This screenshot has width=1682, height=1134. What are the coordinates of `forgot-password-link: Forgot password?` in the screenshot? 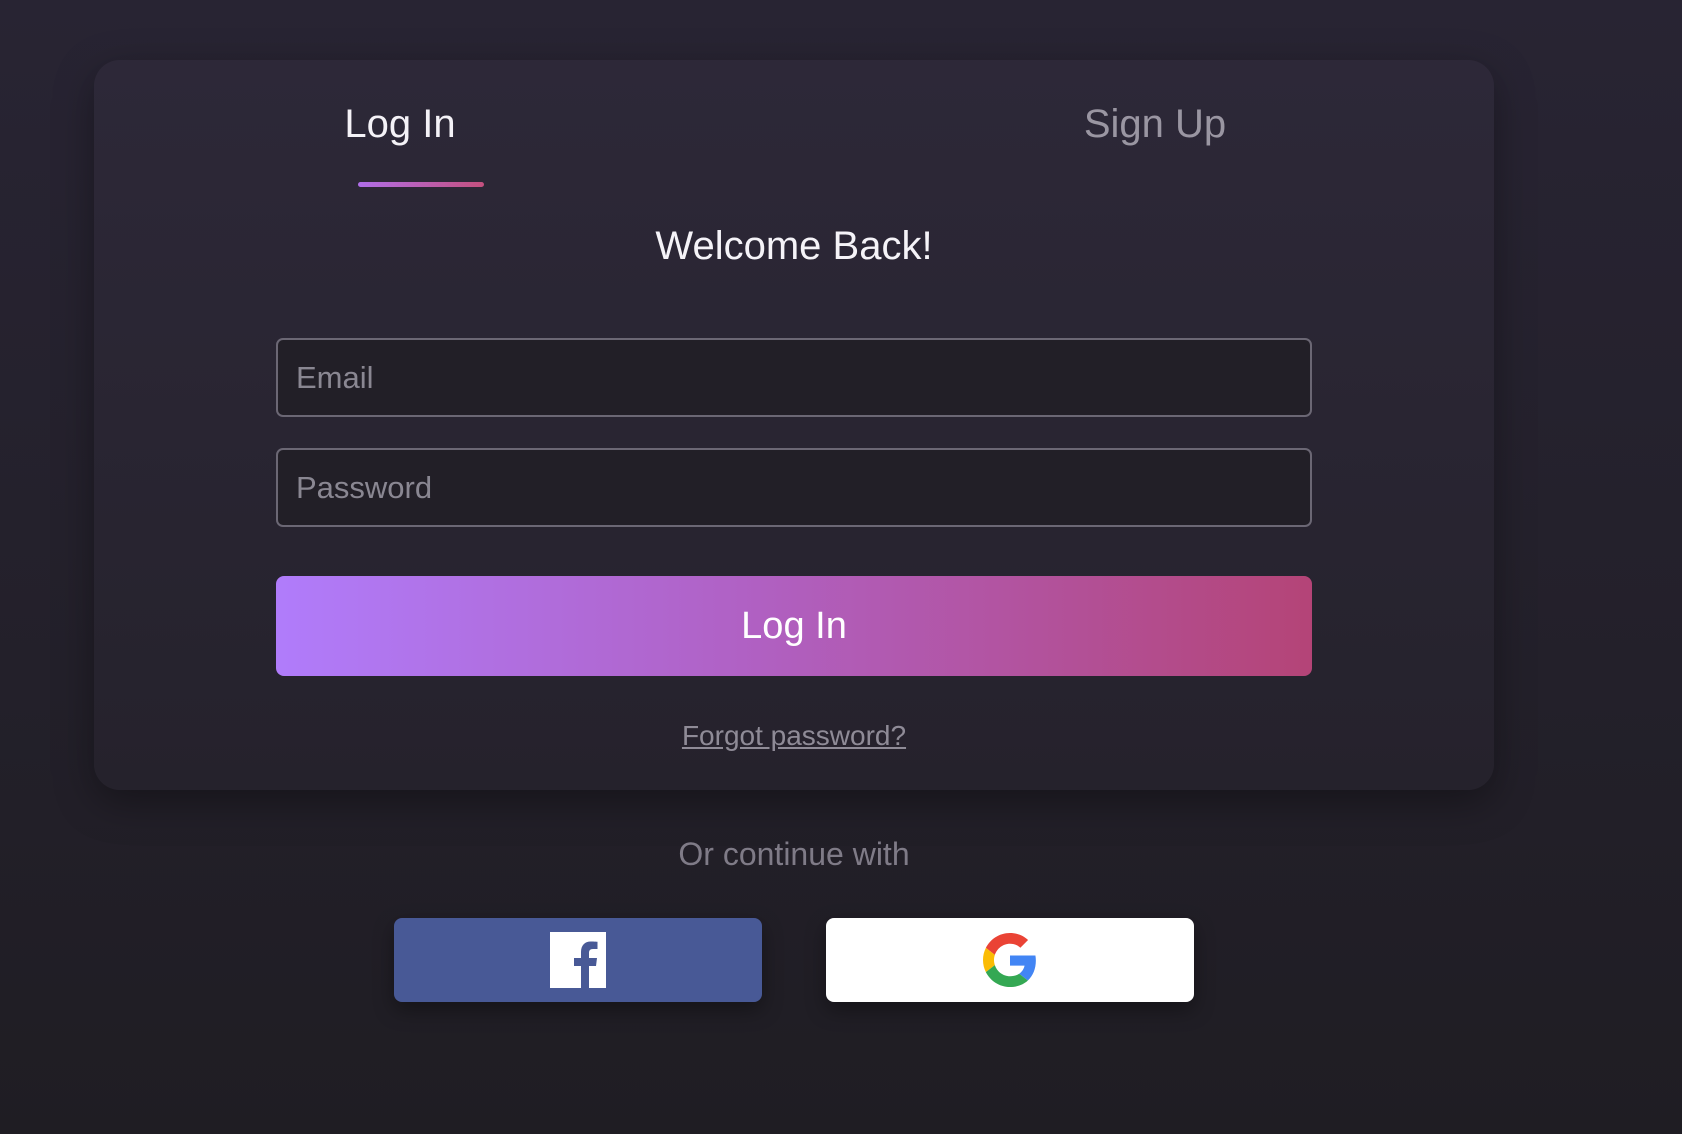 It's located at (794, 735).